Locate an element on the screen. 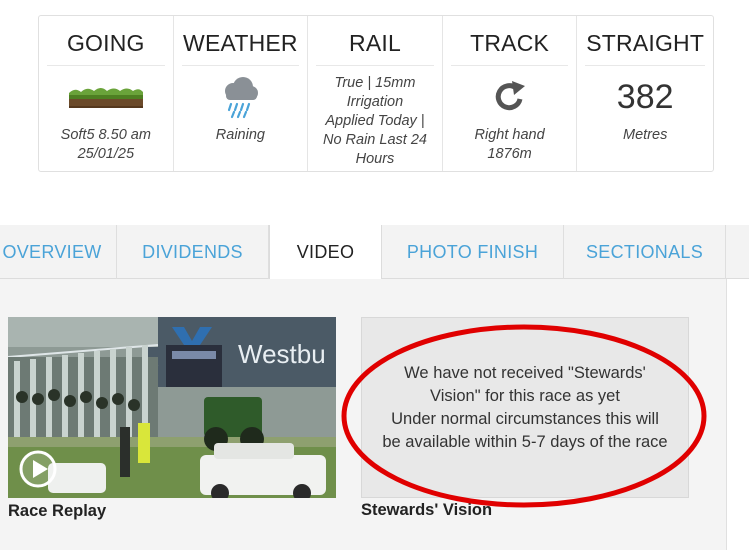 The width and height of the screenshot is (749, 550). turf-icon is located at coordinates (106, 97).